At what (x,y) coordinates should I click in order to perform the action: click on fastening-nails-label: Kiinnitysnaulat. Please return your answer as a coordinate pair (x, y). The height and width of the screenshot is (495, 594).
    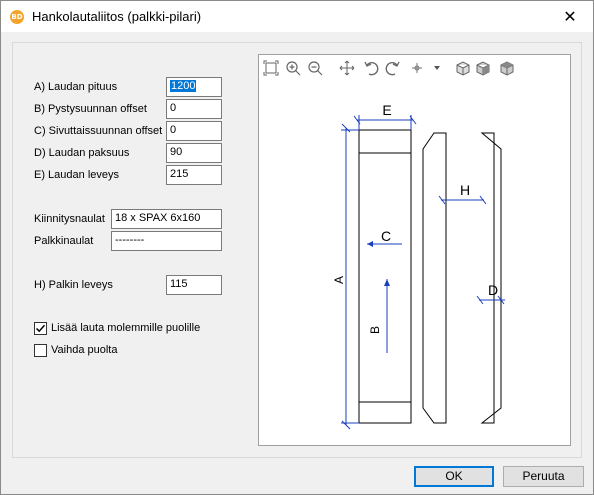
    Looking at the image, I should click on (69, 219).